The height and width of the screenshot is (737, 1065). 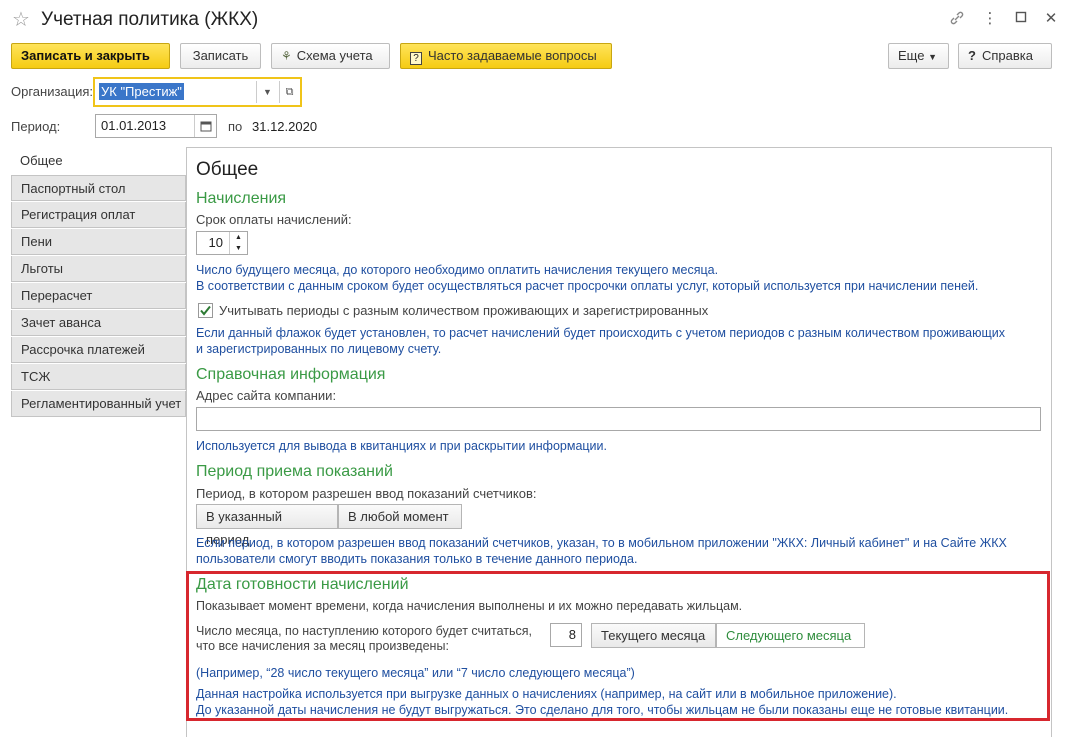 What do you see at coordinates (1005, 56) in the screenshot?
I see `help-button: ? Справка` at bounding box center [1005, 56].